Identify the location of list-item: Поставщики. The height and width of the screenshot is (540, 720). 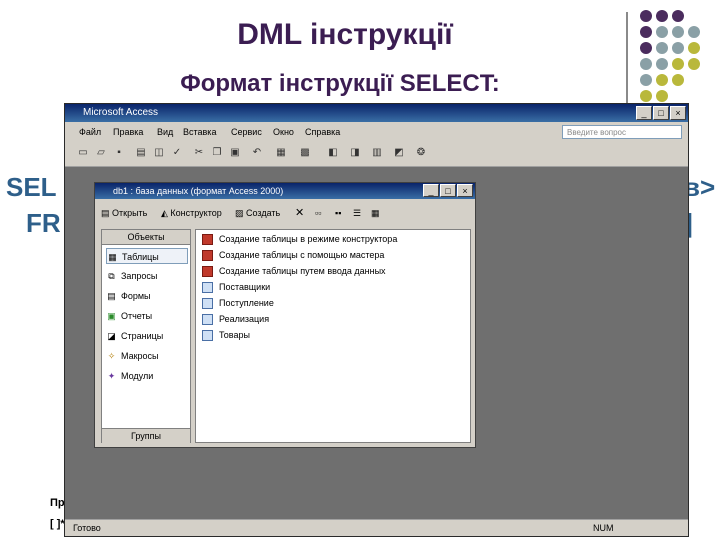
(236, 287).